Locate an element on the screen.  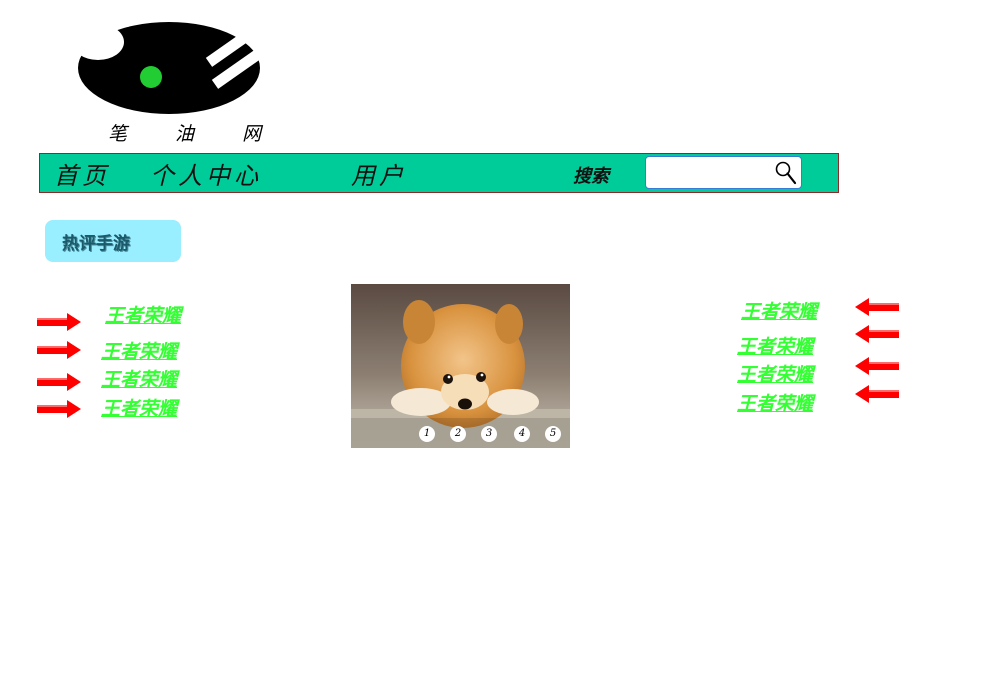
search-box is located at coordinates (723, 172).